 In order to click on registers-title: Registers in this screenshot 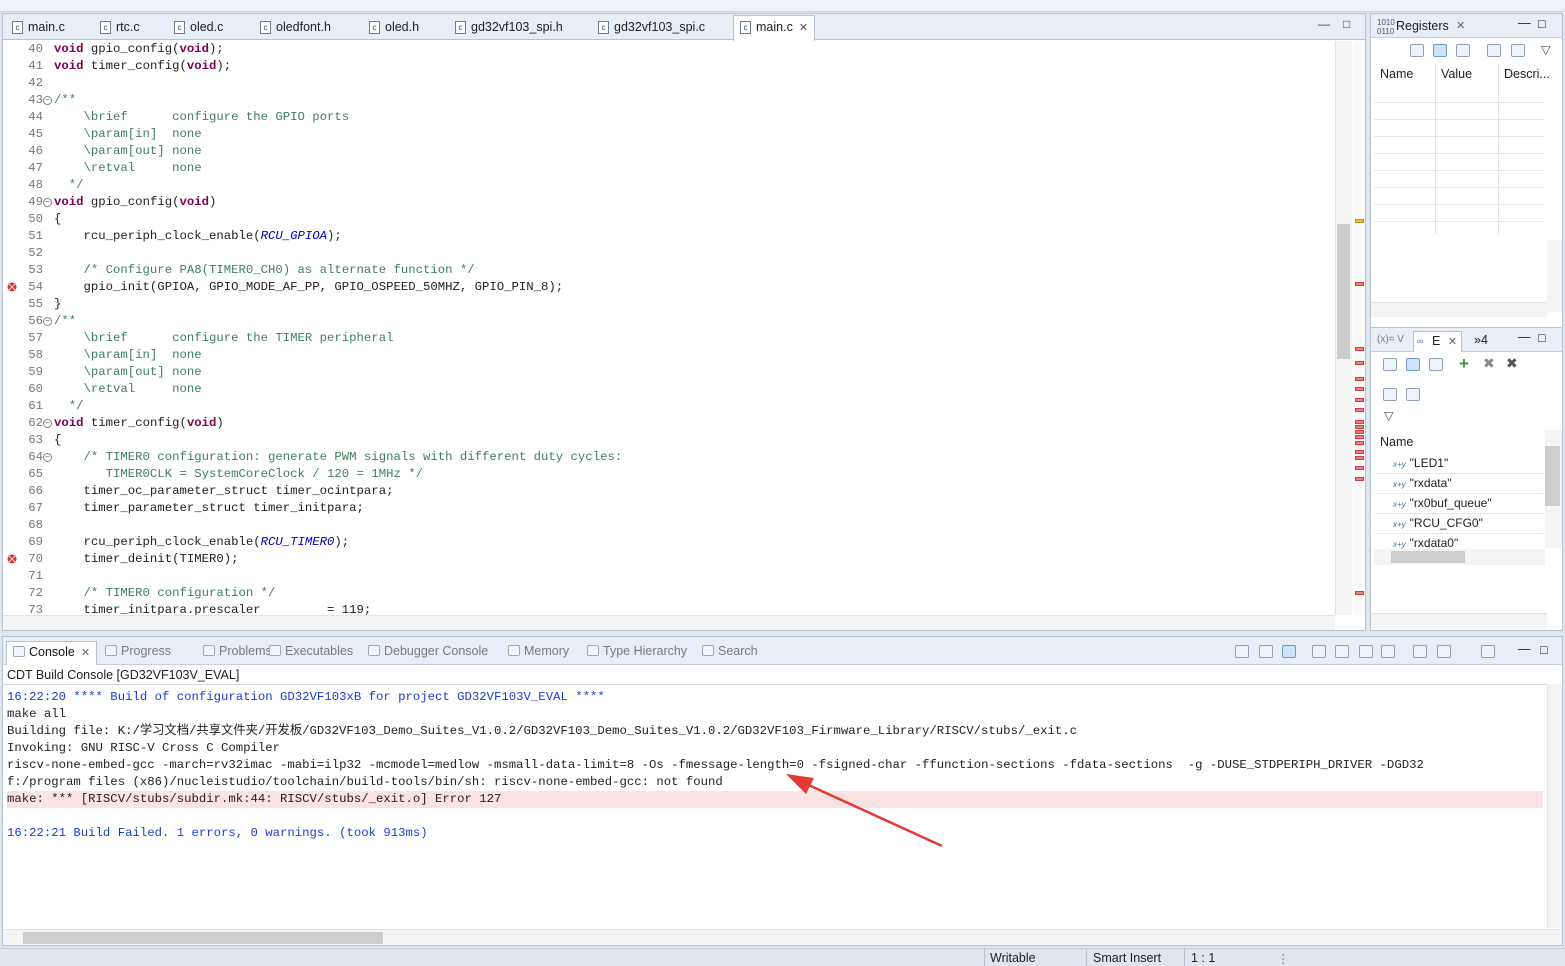, I will do `click(1422, 26)`.